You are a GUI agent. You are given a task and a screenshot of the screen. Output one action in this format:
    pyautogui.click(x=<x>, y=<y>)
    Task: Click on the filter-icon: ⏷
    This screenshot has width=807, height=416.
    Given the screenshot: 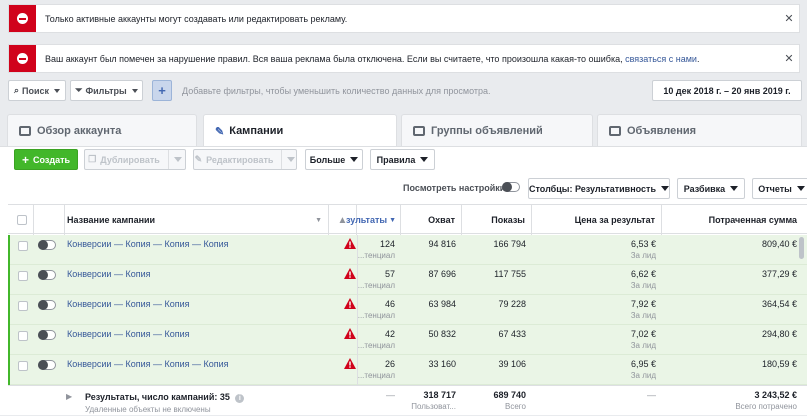 What is the action you would take?
    pyautogui.click(x=79, y=90)
    